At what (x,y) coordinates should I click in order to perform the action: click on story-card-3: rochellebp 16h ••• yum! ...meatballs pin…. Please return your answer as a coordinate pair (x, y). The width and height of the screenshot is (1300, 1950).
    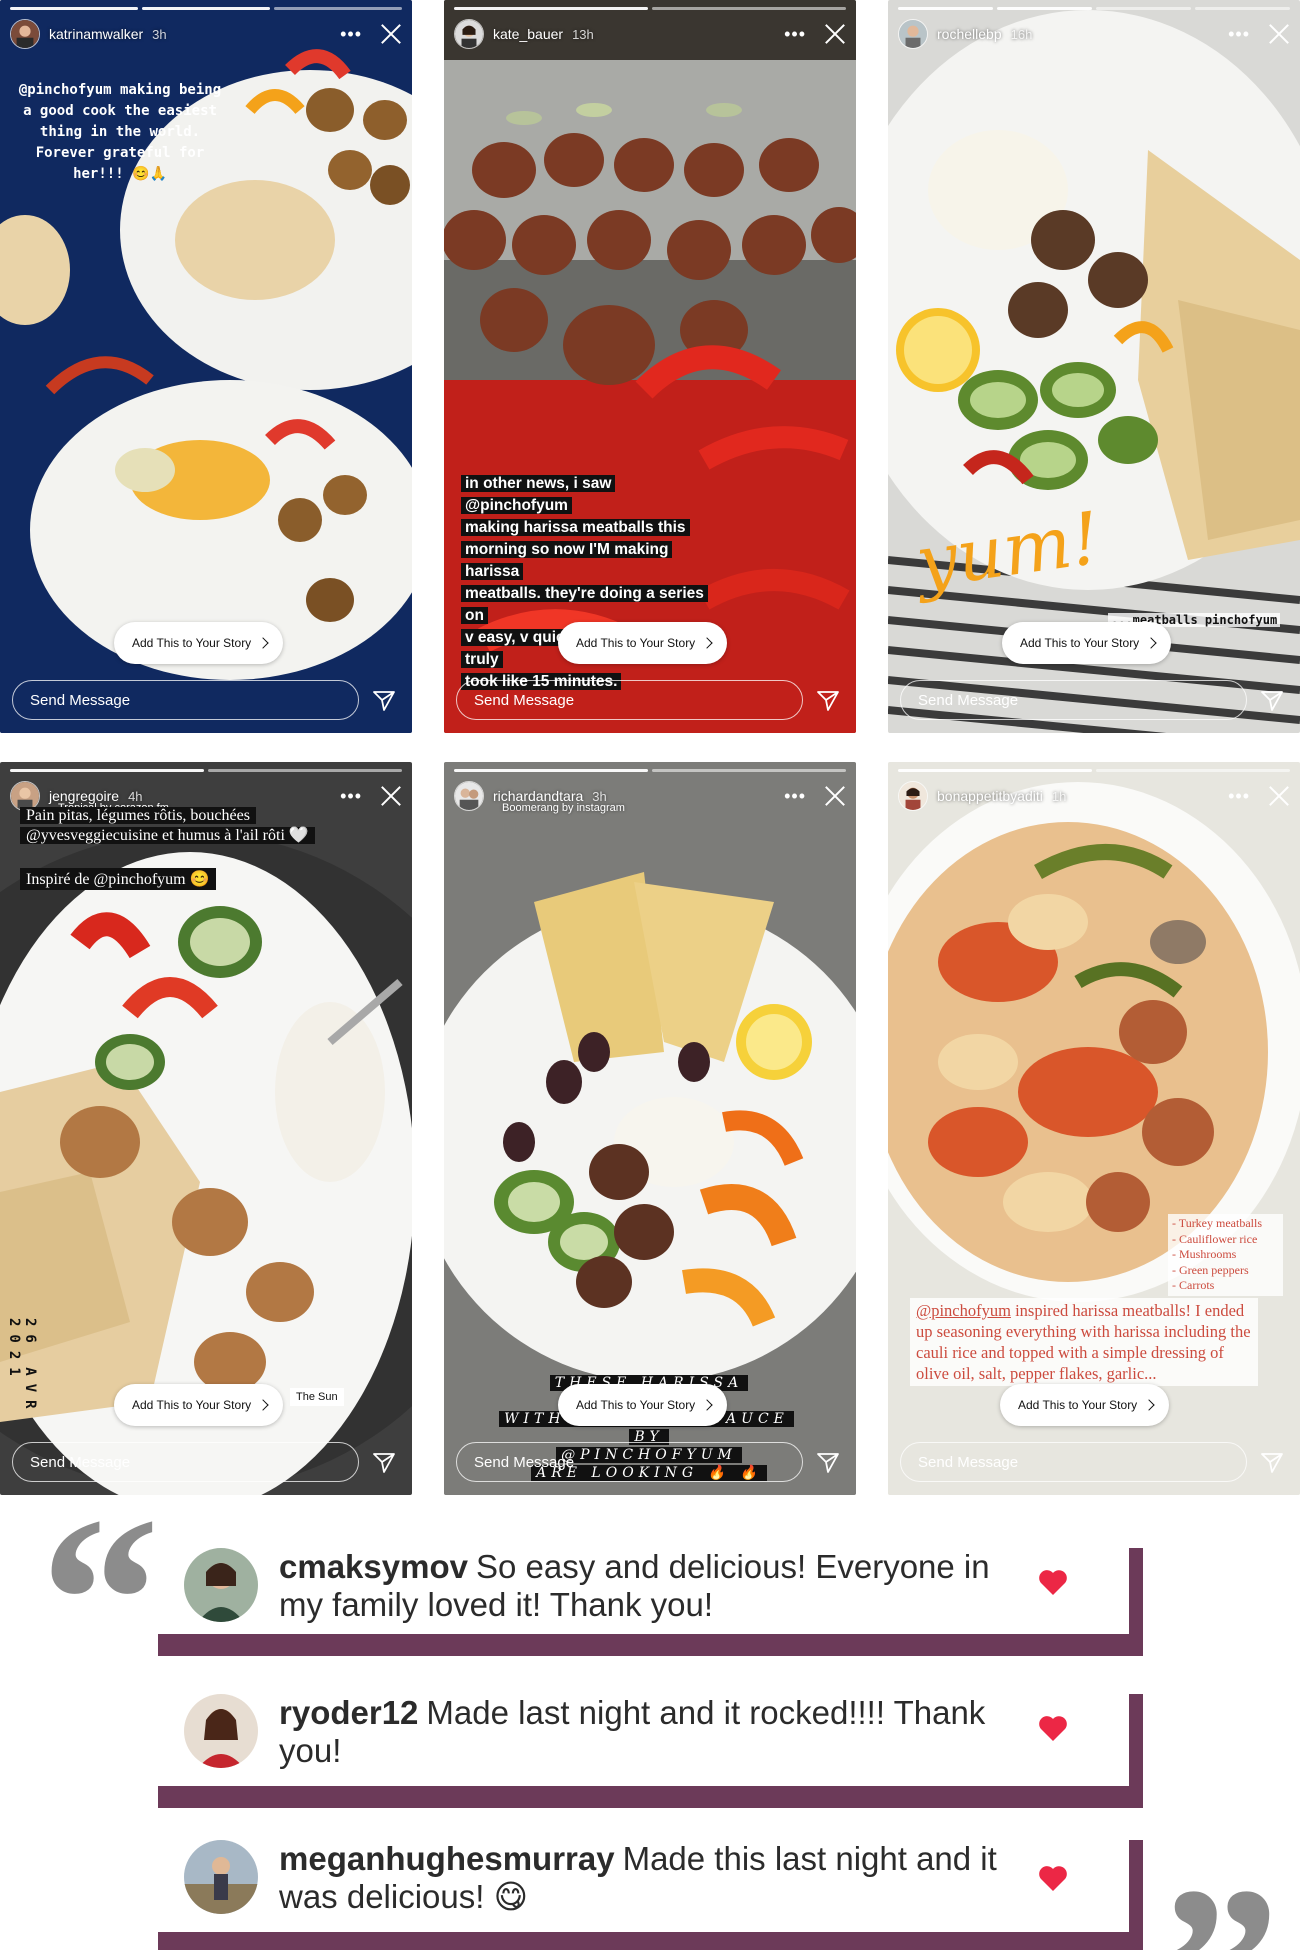
    Looking at the image, I should click on (1094, 366).